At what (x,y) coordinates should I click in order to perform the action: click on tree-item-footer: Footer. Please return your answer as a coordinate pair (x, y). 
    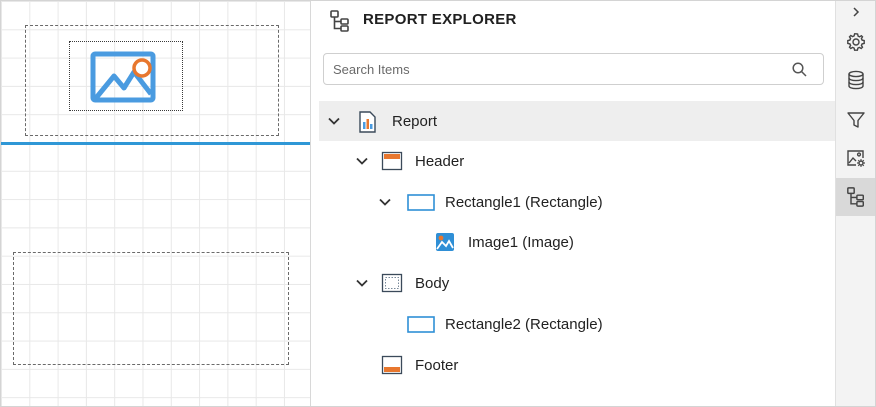
    Looking at the image, I should click on (577, 365).